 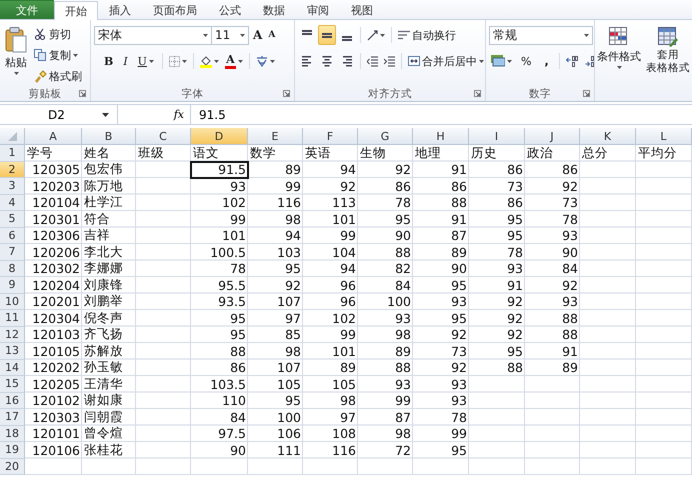 I want to click on cut-button: 剪切, so click(x=58, y=34).